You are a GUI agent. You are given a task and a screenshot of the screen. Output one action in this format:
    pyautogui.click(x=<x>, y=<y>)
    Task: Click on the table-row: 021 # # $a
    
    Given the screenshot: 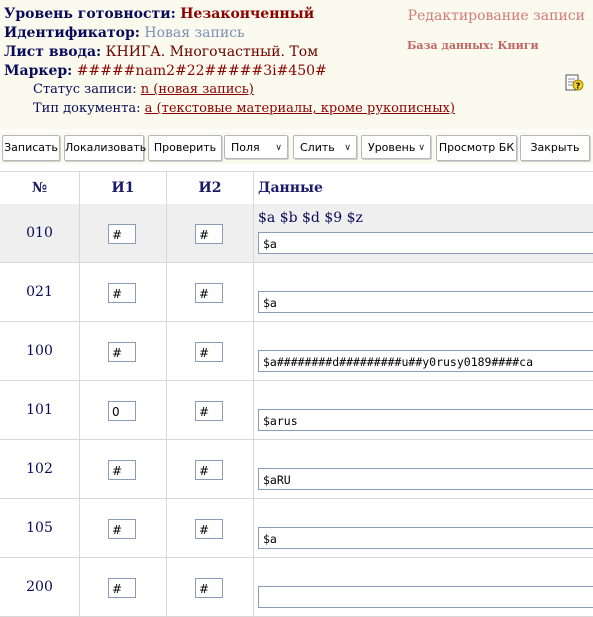 What is the action you would take?
    pyautogui.click(x=296, y=292)
    